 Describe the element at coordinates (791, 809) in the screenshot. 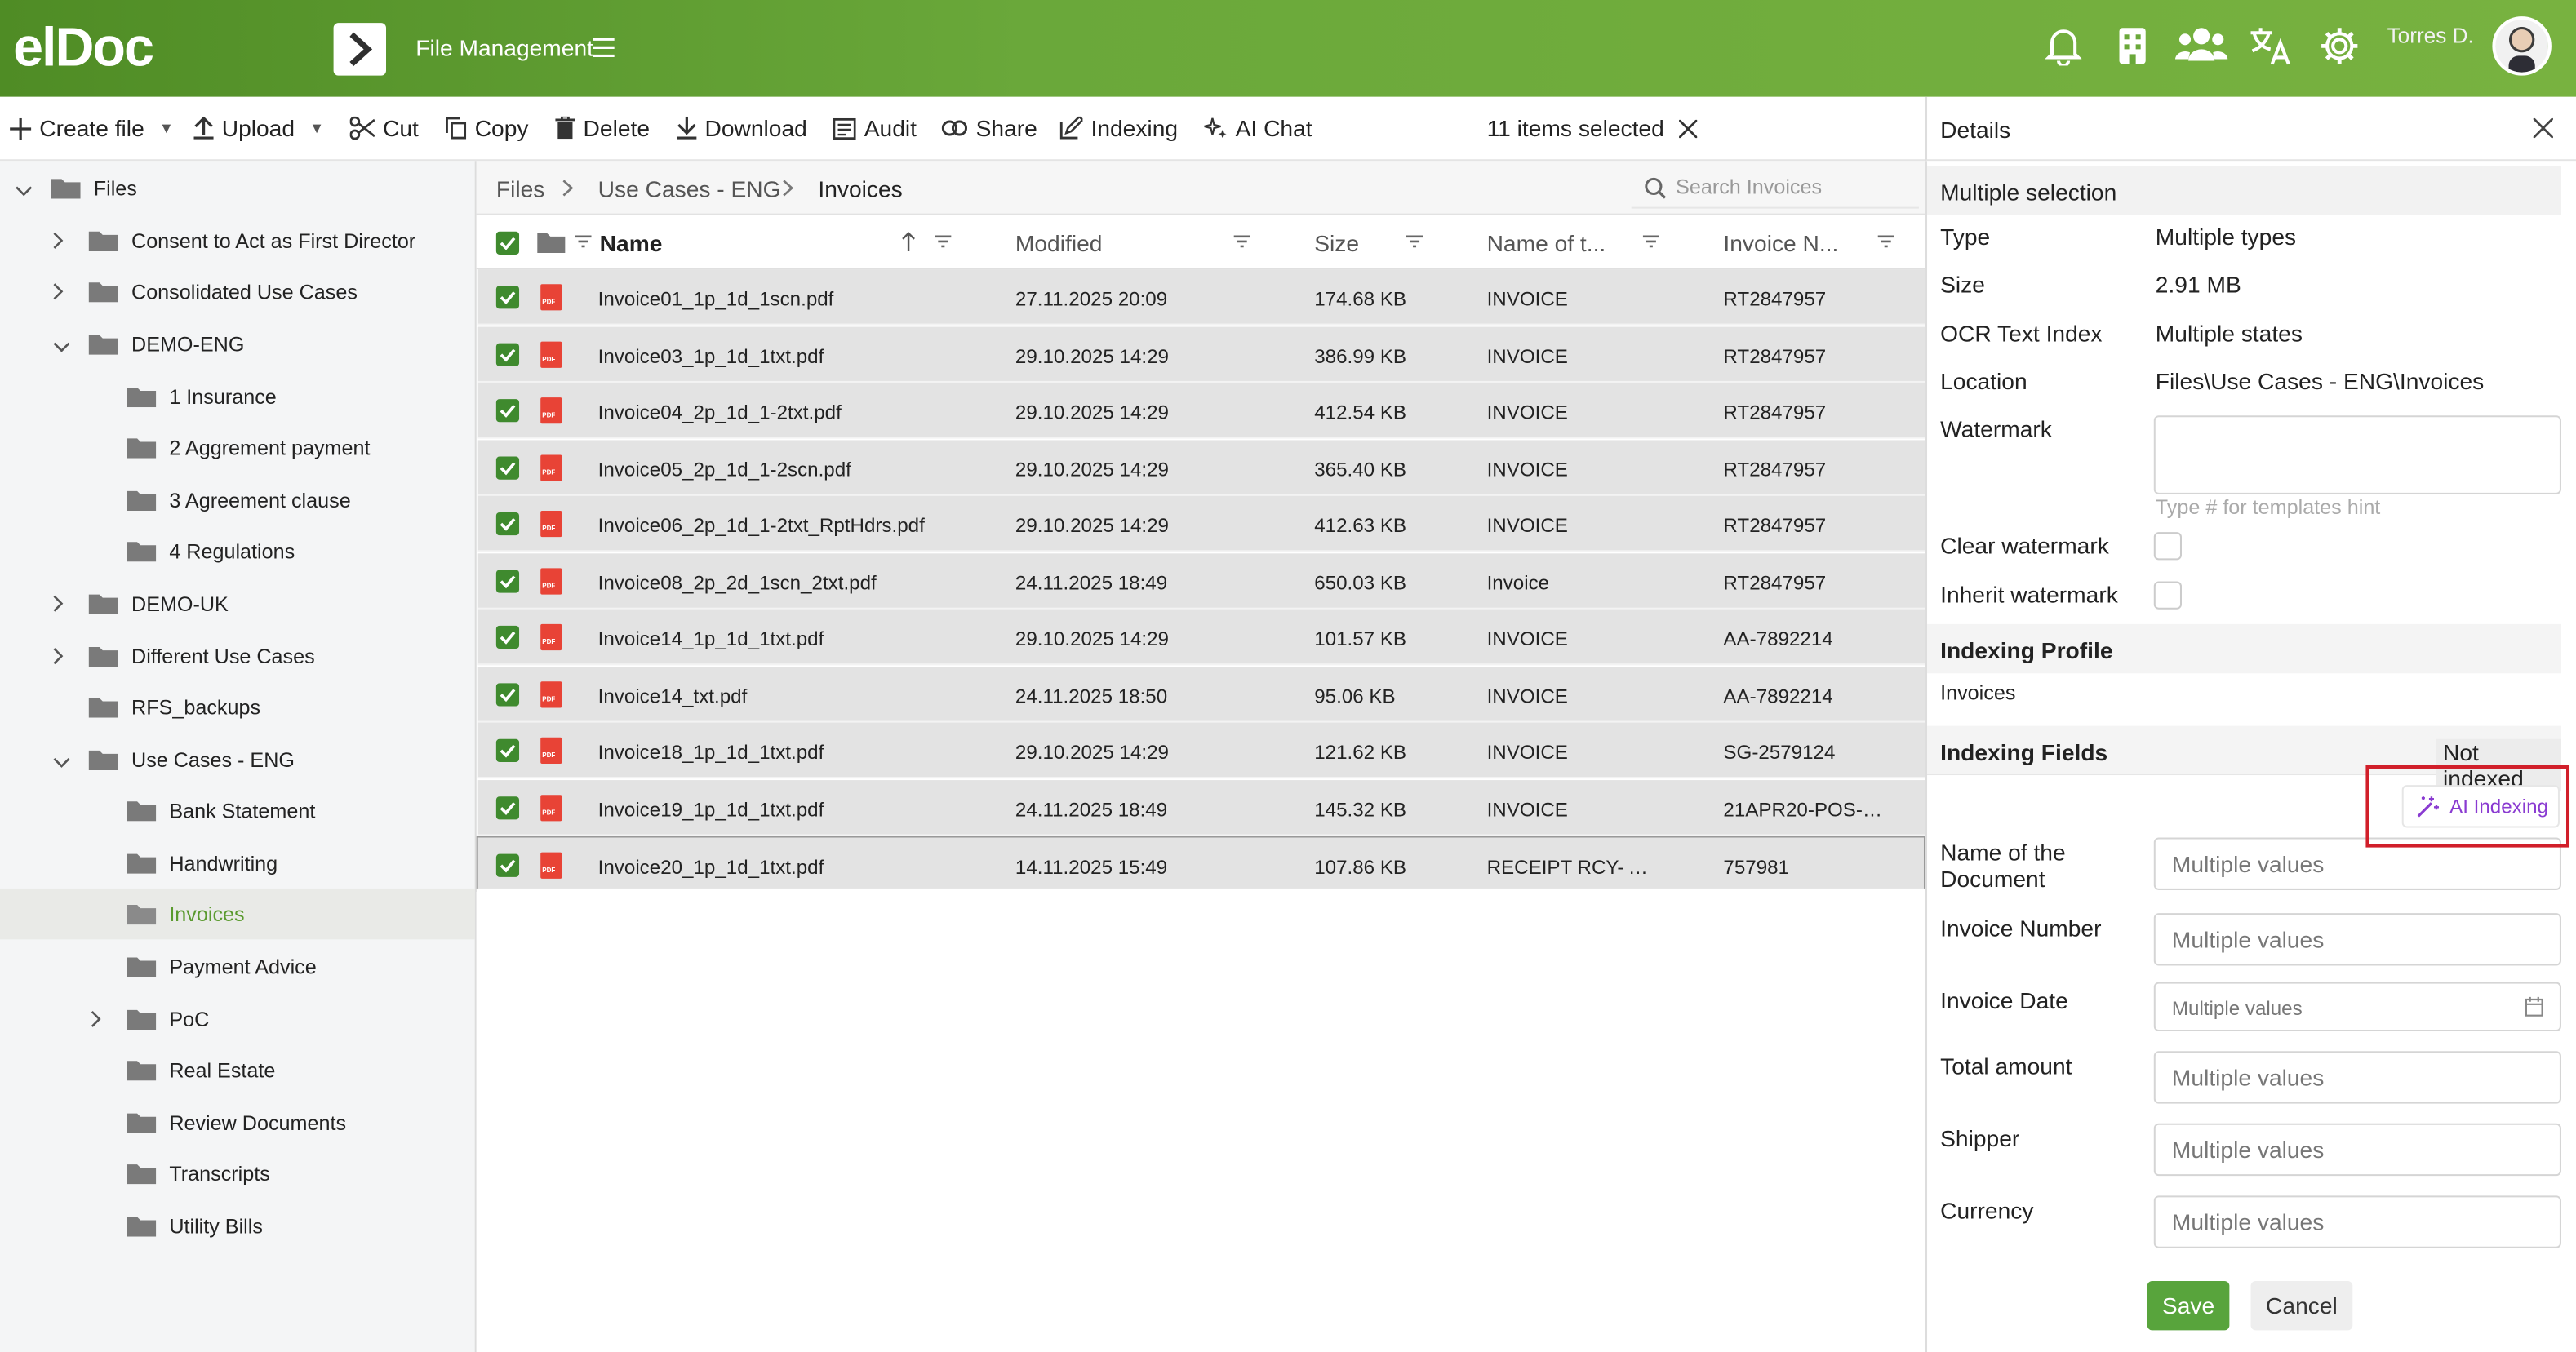

I see `file-name: Invoice19_1p_1d_1txt.pdf` at that location.